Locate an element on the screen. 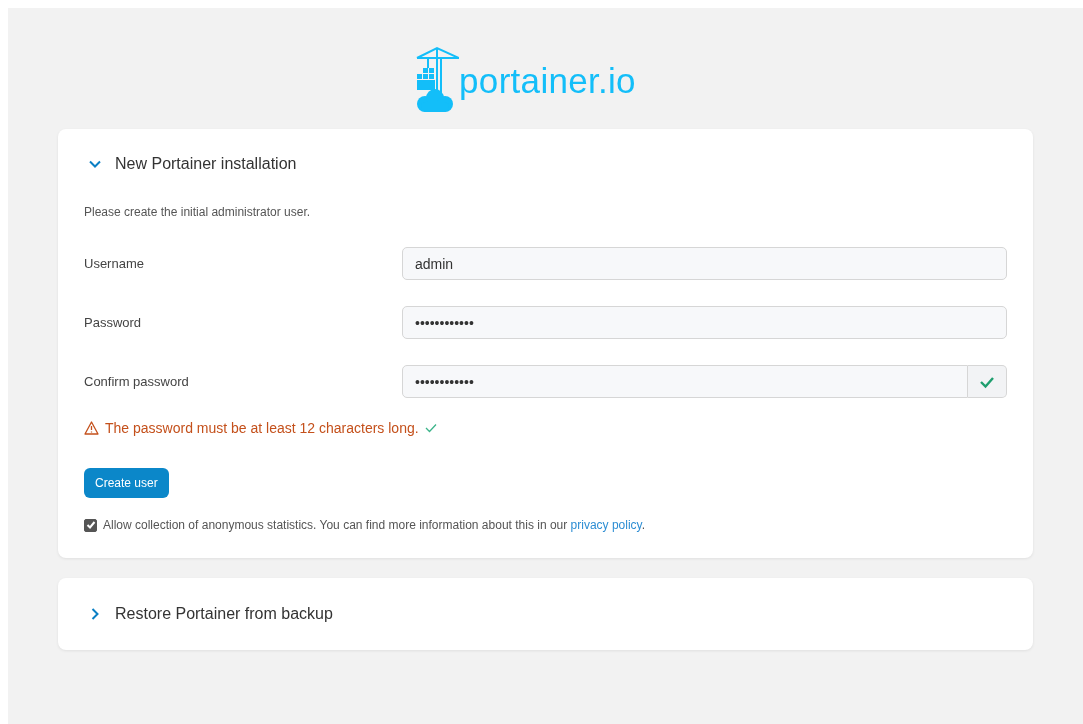 This screenshot has height=724, width=1083. warning-icon is located at coordinates (91, 428).